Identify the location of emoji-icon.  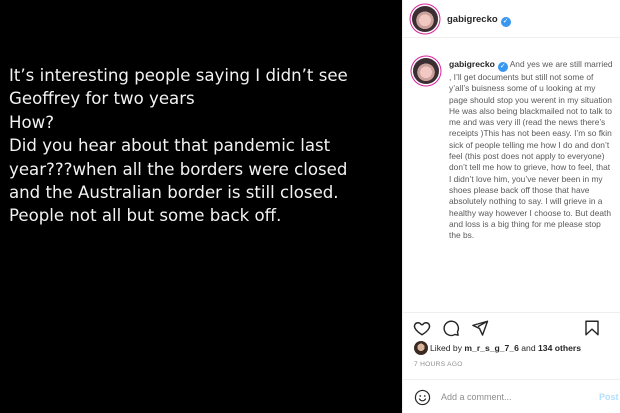
(422, 397).